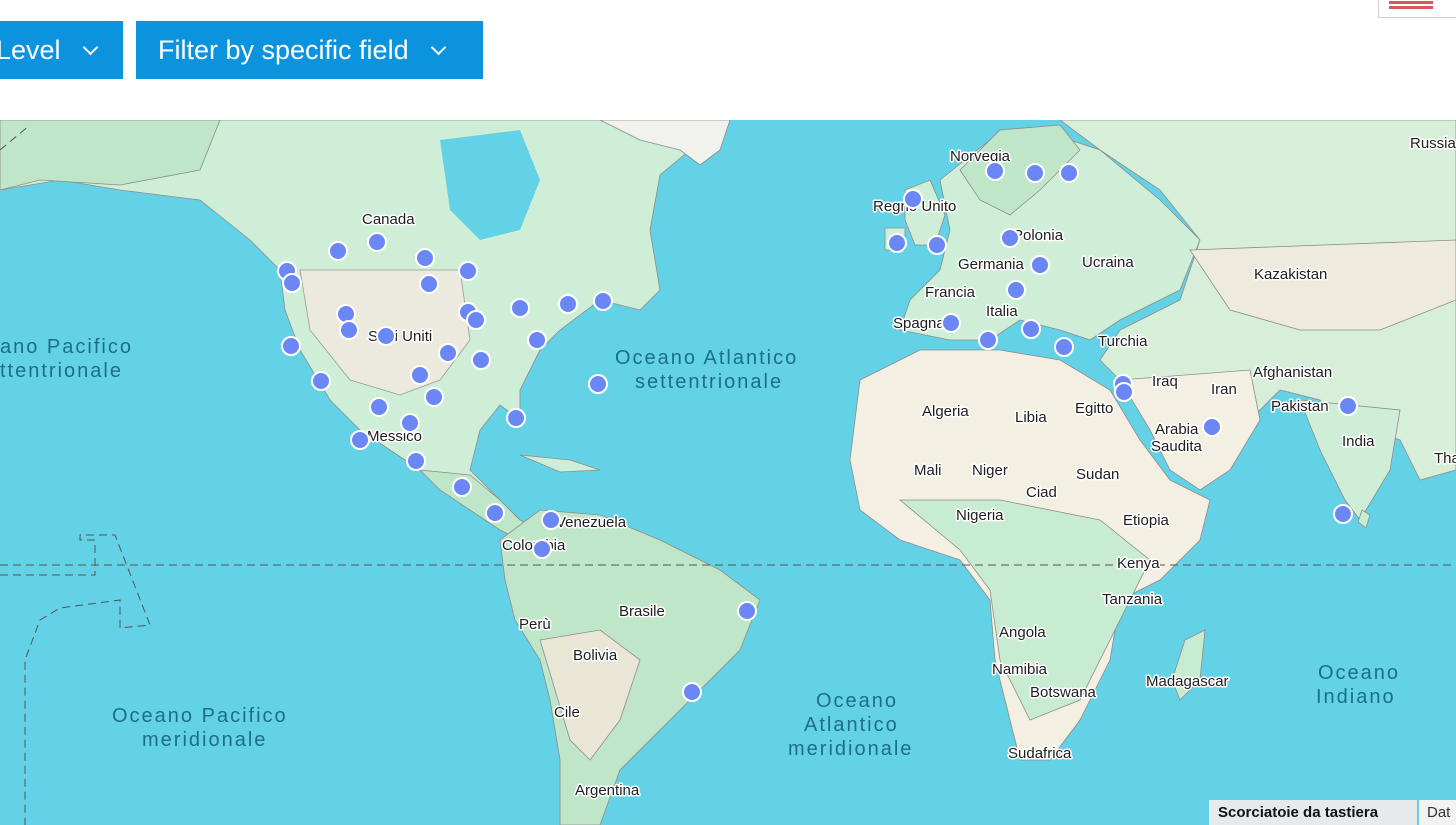 This screenshot has width=1456, height=825. I want to click on ocean-label: Indiano, so click(1356, 697).